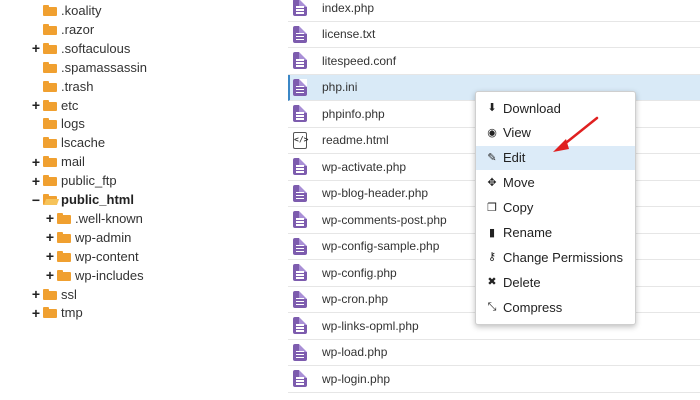  What do you see at coordinates (104, 67) in the screenshot?
I see `tree-item-label: .spamassassin` at bounding box center [104, 67].